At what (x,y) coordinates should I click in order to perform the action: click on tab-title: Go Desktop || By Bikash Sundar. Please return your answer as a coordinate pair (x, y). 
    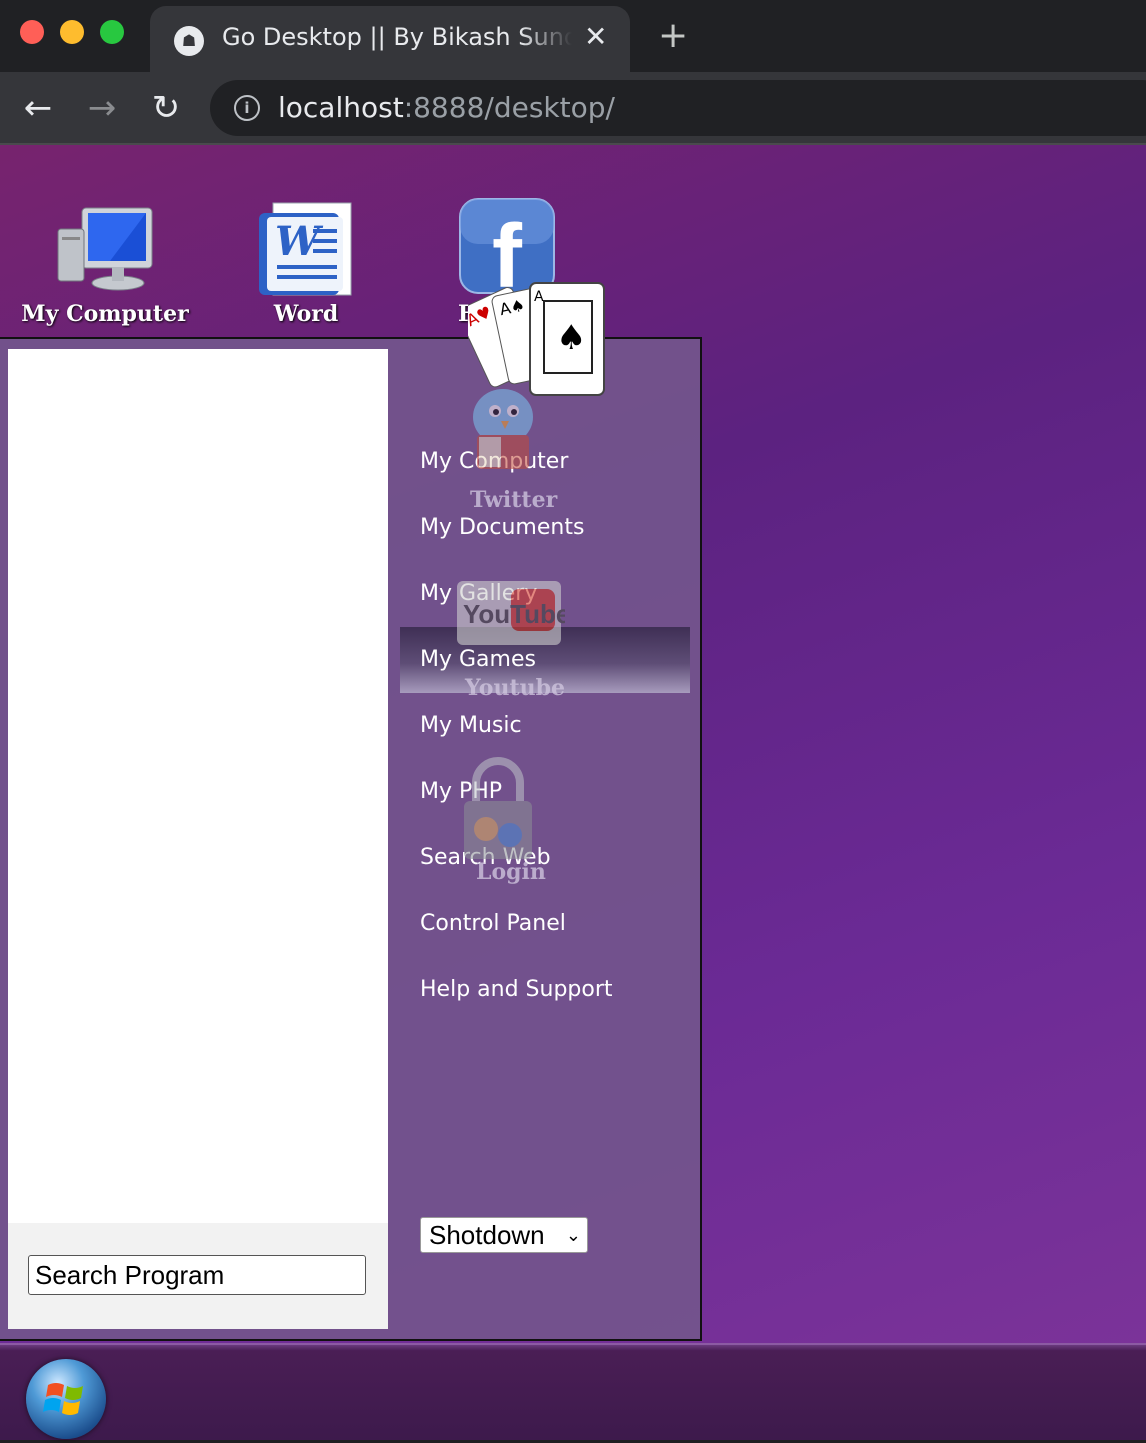
    Looking at the image, I should click on (397, 37).